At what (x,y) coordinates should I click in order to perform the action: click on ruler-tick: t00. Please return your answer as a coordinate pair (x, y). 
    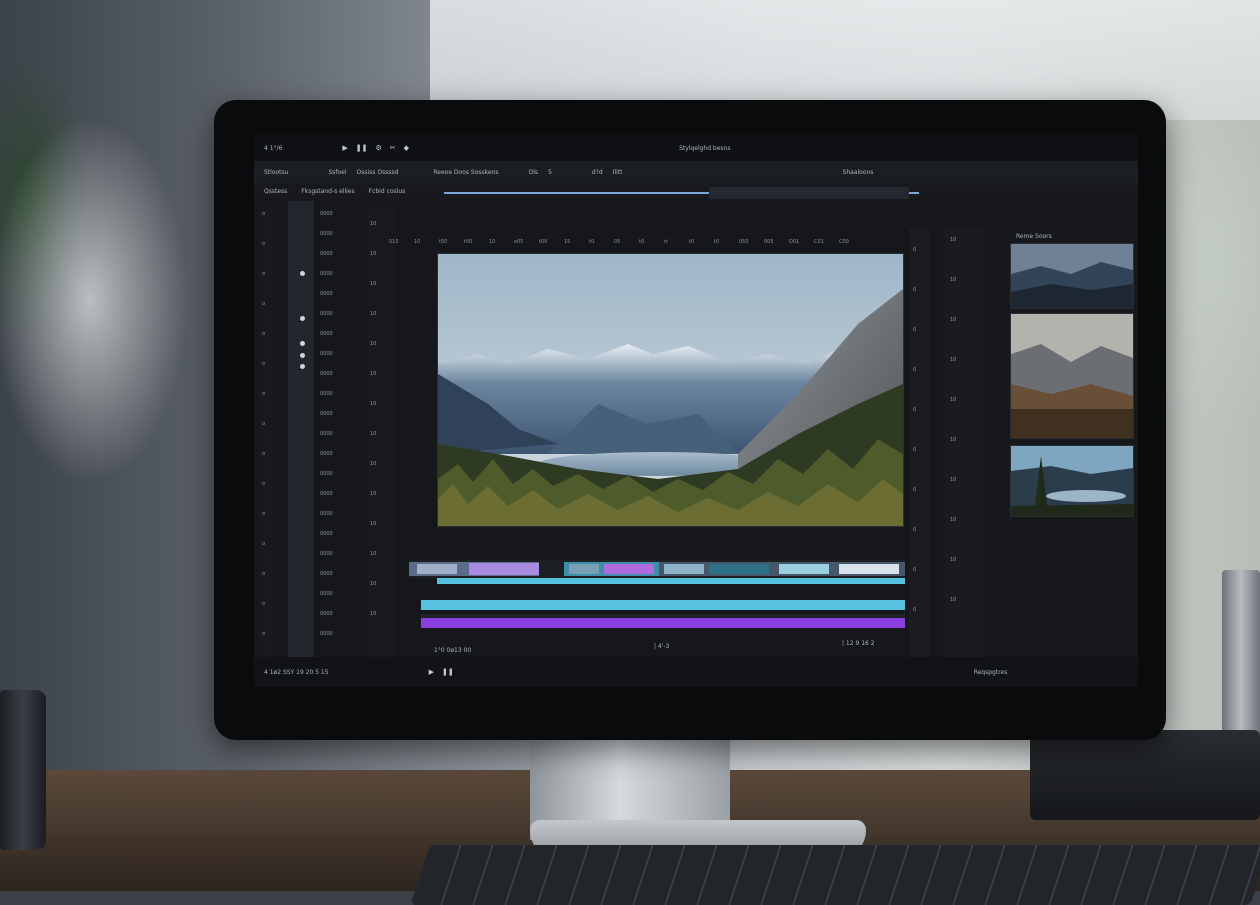
    Looking at the image, I should click on (468, 242).